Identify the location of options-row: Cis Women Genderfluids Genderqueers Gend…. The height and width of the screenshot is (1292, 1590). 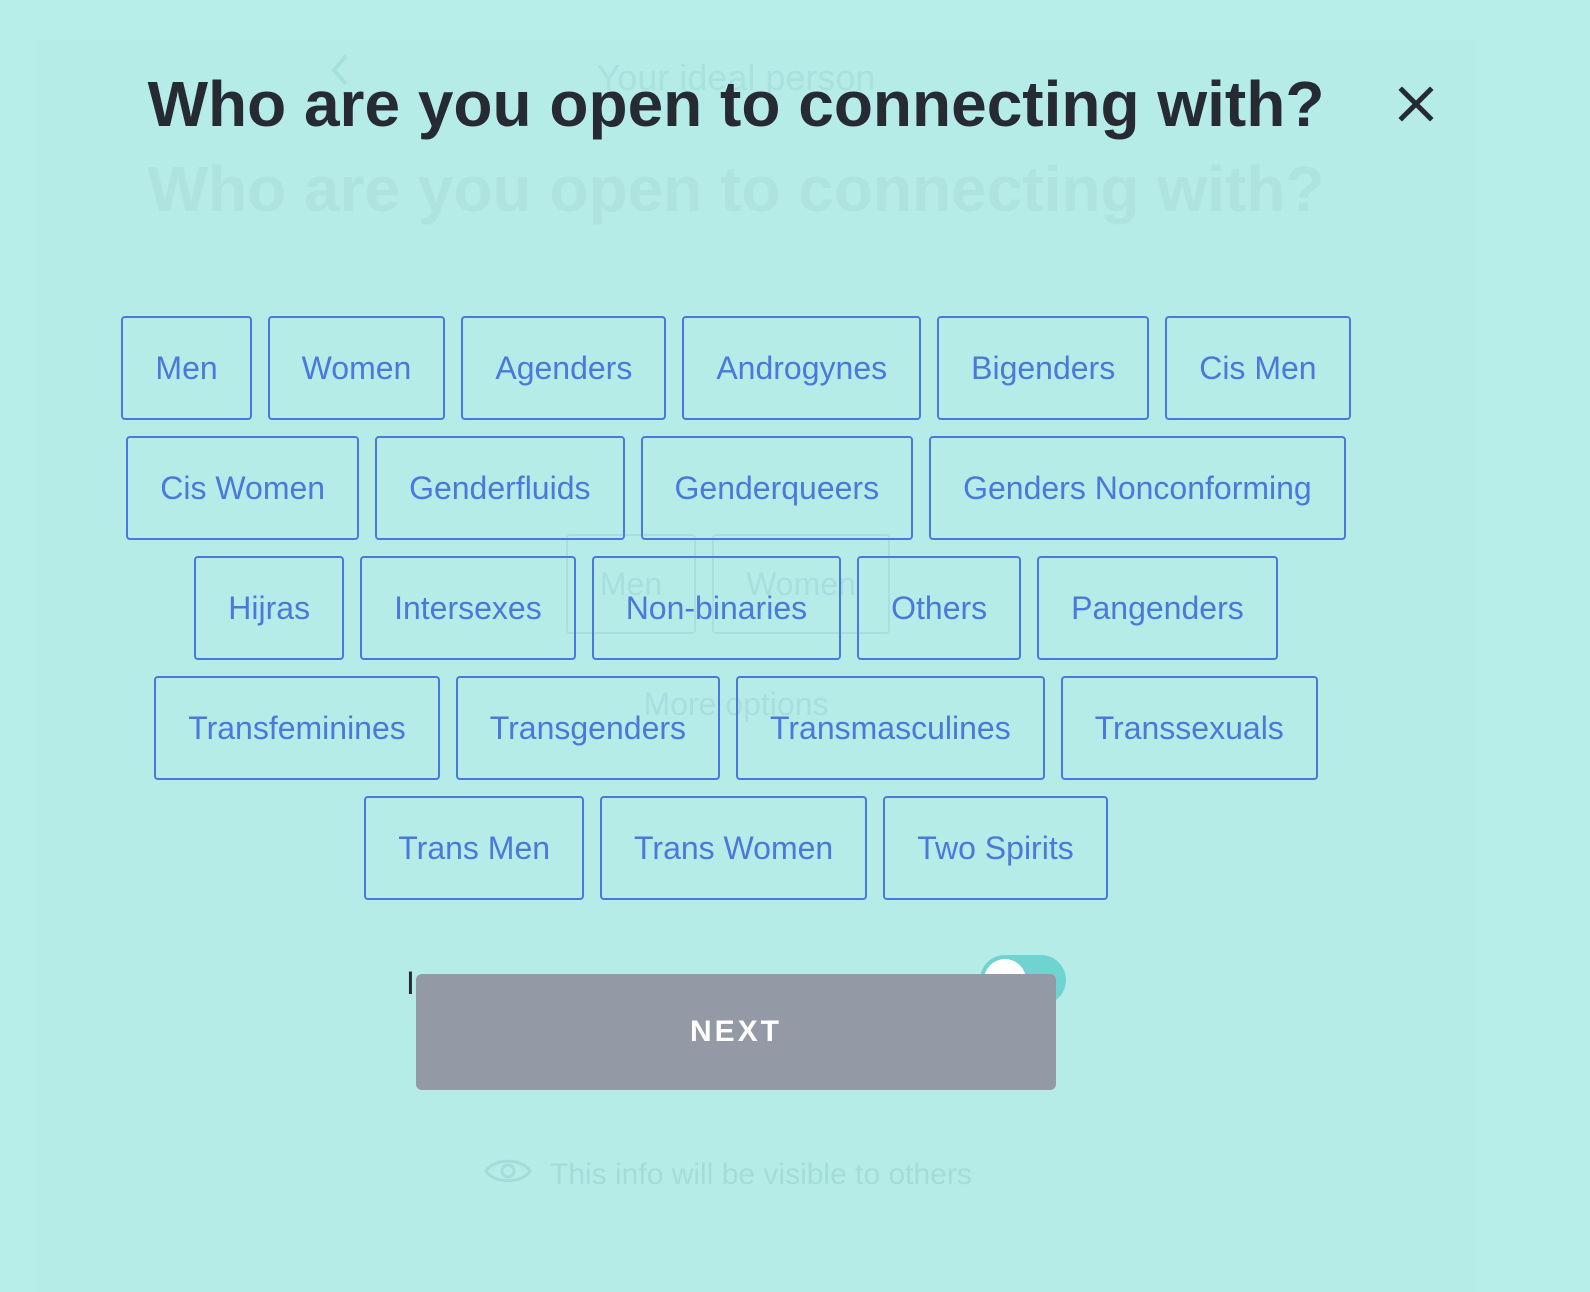
(736, 488).